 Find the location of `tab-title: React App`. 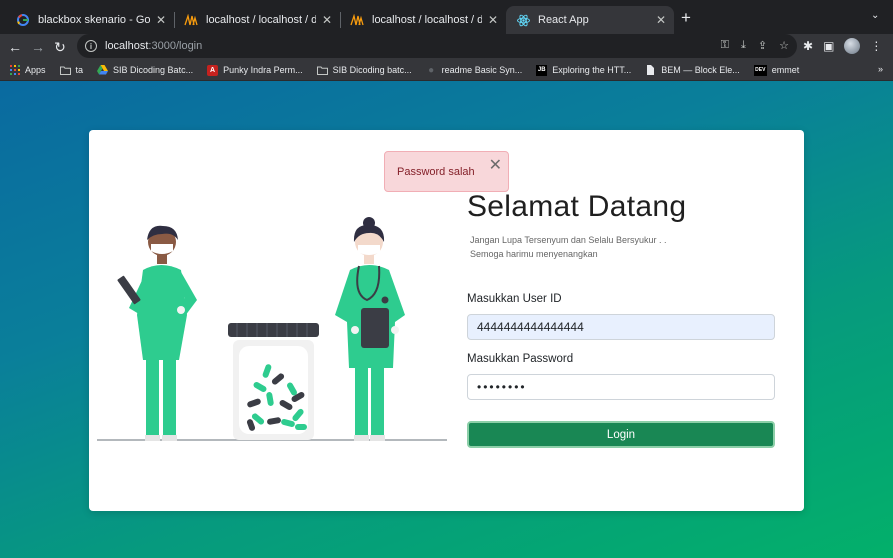

tab-title: React App is located at coordinates (563, 20).